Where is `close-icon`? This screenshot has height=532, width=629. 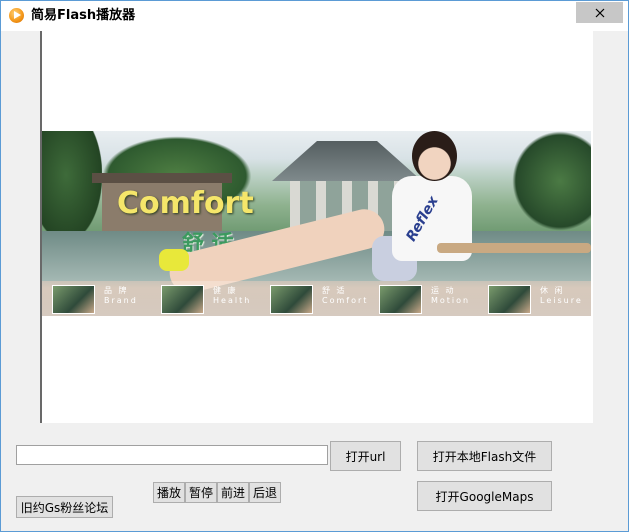 close-icon is located at coordinates (599, 12).